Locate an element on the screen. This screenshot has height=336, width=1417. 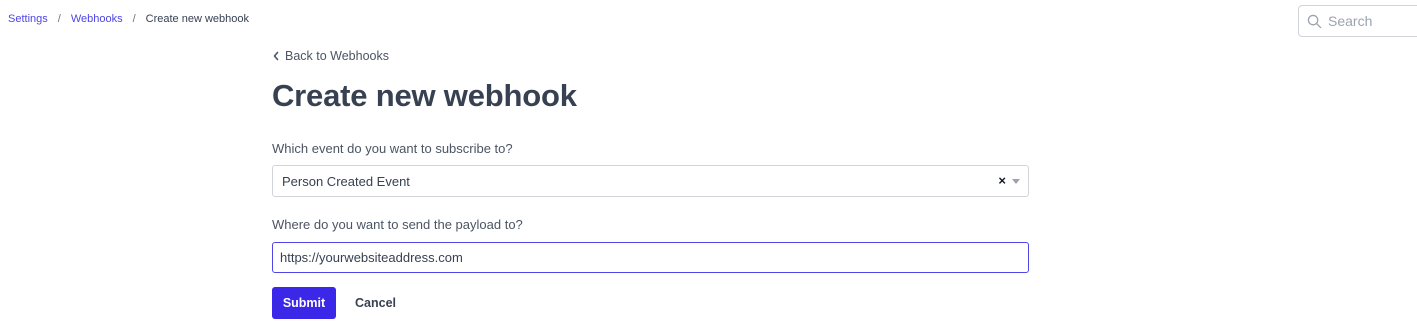
back-to-webhooks-link: Back to Webhooks is located at coordinates (650, 56).